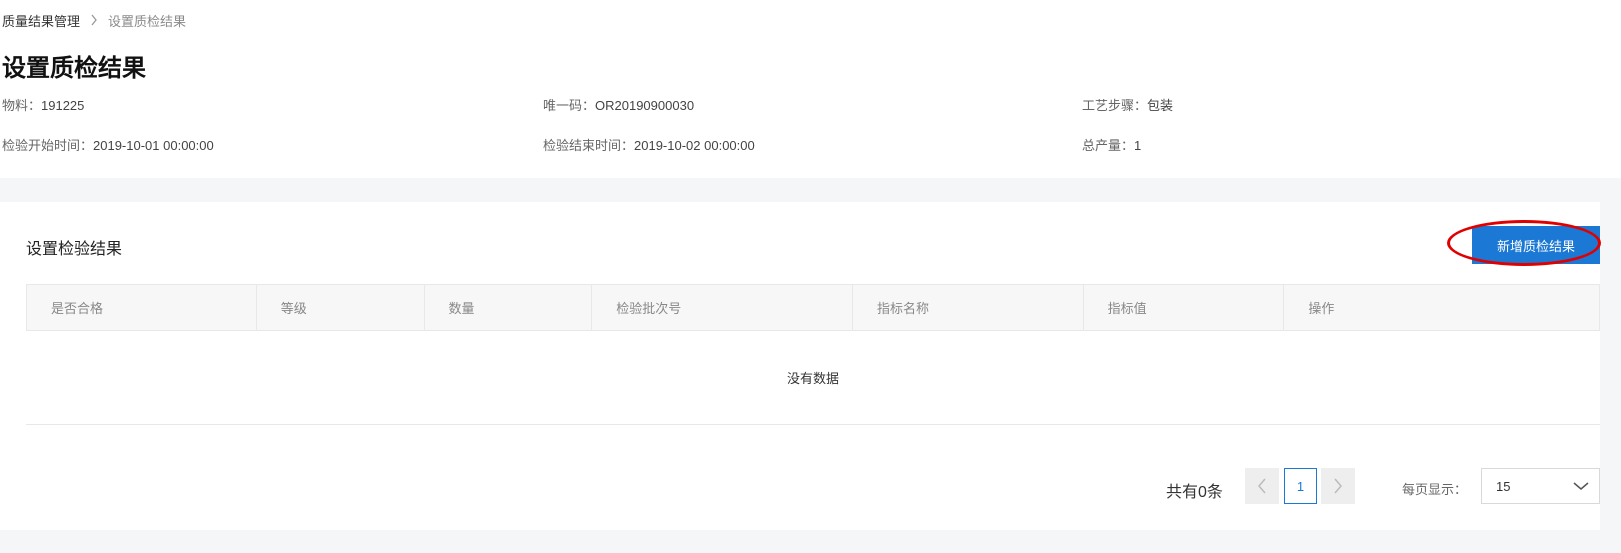 The width and height of the screenshot is (1621, 553). Describe the element at coordinates (1503, 486) in the screenshot. I see `page-size-value: 15` at that location.